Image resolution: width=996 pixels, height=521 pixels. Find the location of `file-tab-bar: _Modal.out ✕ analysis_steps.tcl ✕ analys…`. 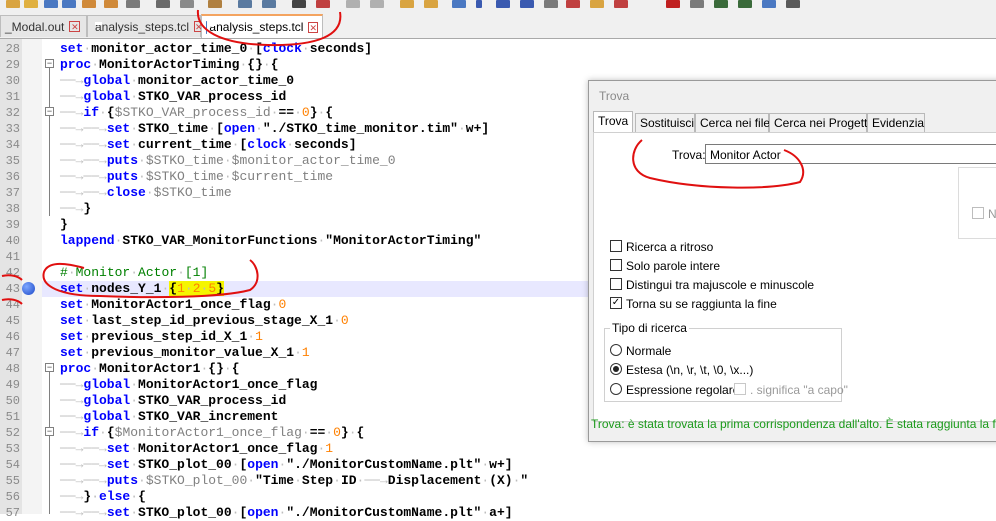

file-tab-bar: _Modal.out ✕ analysis_steps.tcl ✕ analys… is located at coordinates (498, 24).